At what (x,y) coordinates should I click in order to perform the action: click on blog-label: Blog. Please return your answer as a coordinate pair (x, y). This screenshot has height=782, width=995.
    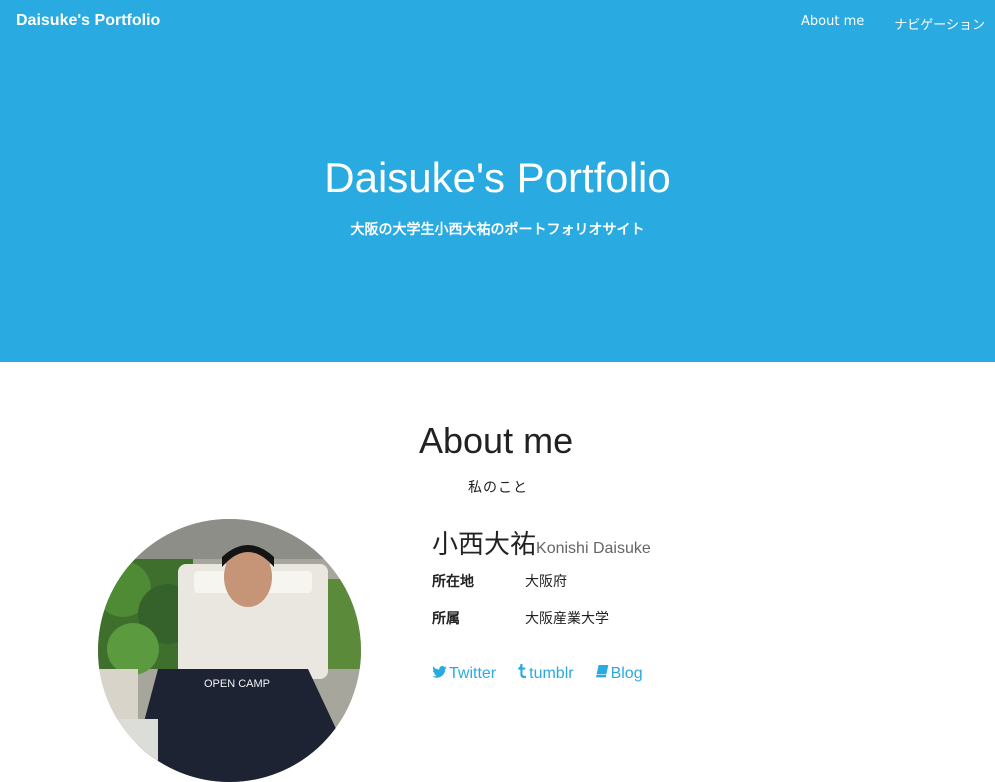
    Looking at the image, I should click on (626, 673).